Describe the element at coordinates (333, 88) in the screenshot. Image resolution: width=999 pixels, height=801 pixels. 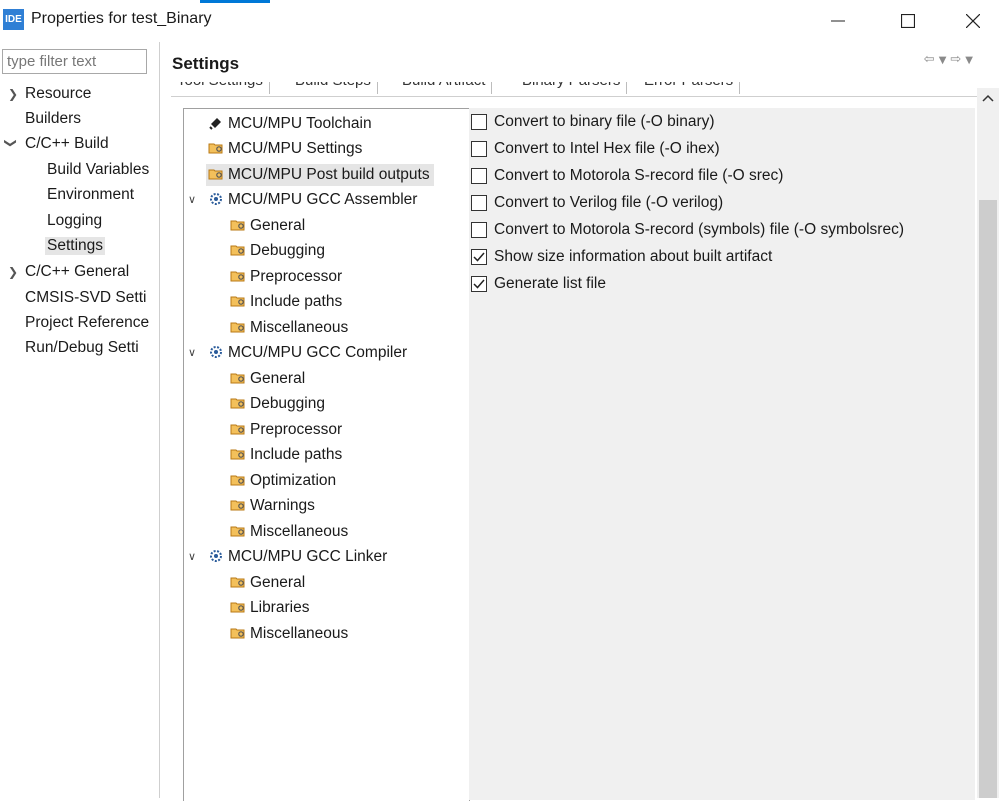
I see `tab-build-steps: Build Steps` at that location.